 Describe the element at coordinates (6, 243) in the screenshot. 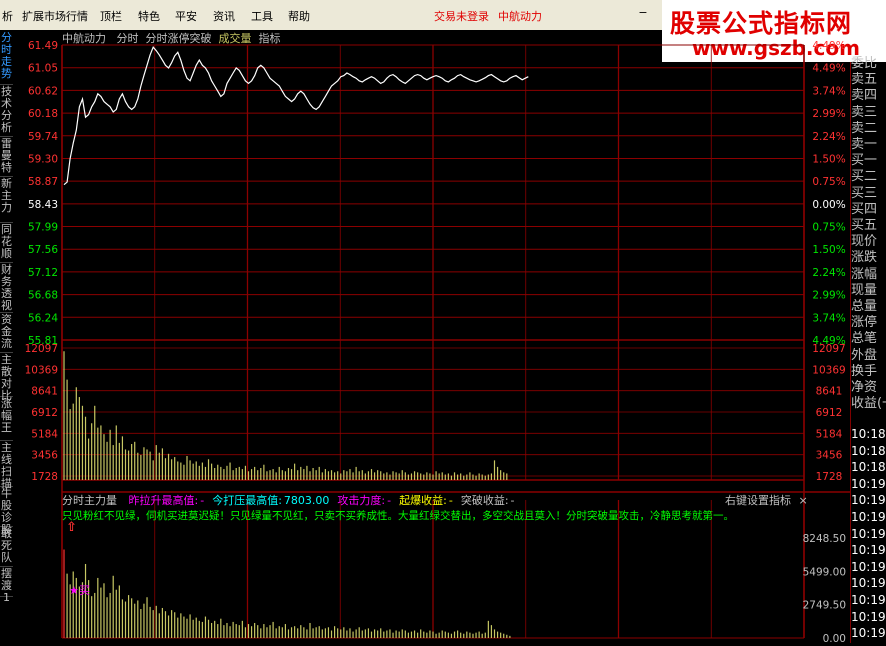

I see `left-tab-4: 同花顺` at that location.